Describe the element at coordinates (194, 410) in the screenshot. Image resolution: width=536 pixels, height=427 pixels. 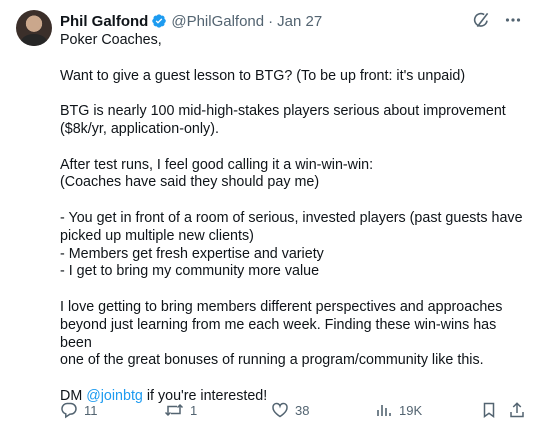
I see `repost-count: 1` at that location.